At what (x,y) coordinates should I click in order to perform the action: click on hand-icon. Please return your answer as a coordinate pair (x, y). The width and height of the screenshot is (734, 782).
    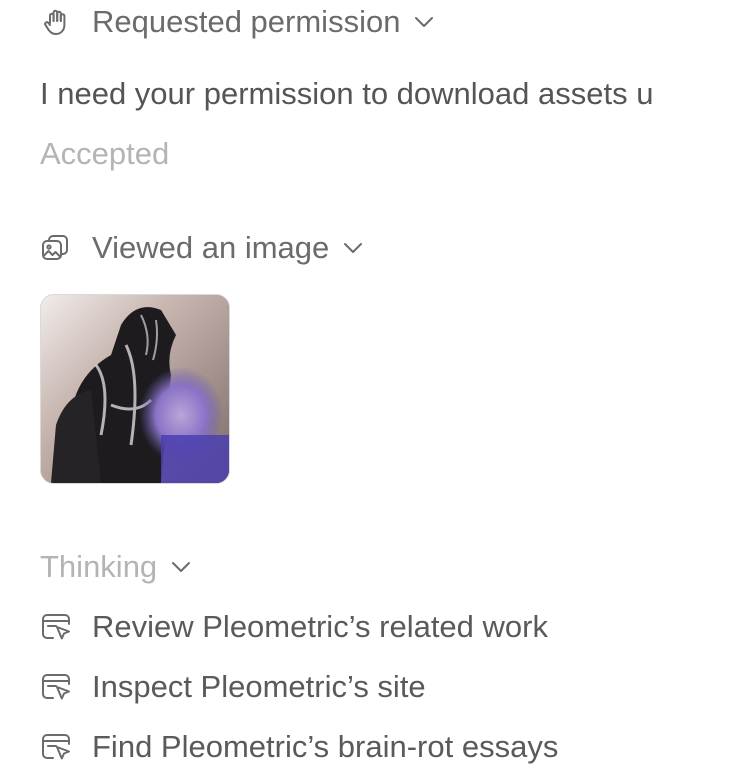
    Looking at the image, I should click on (58, 22).